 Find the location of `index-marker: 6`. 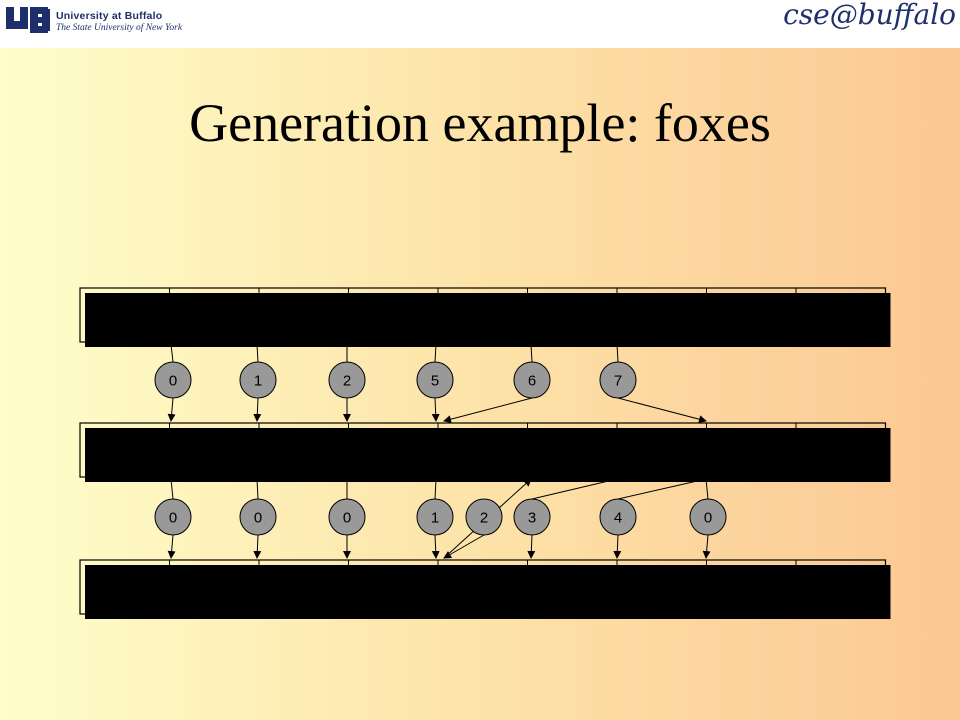

index-marker: 6 is located at coordinates (532, 380).